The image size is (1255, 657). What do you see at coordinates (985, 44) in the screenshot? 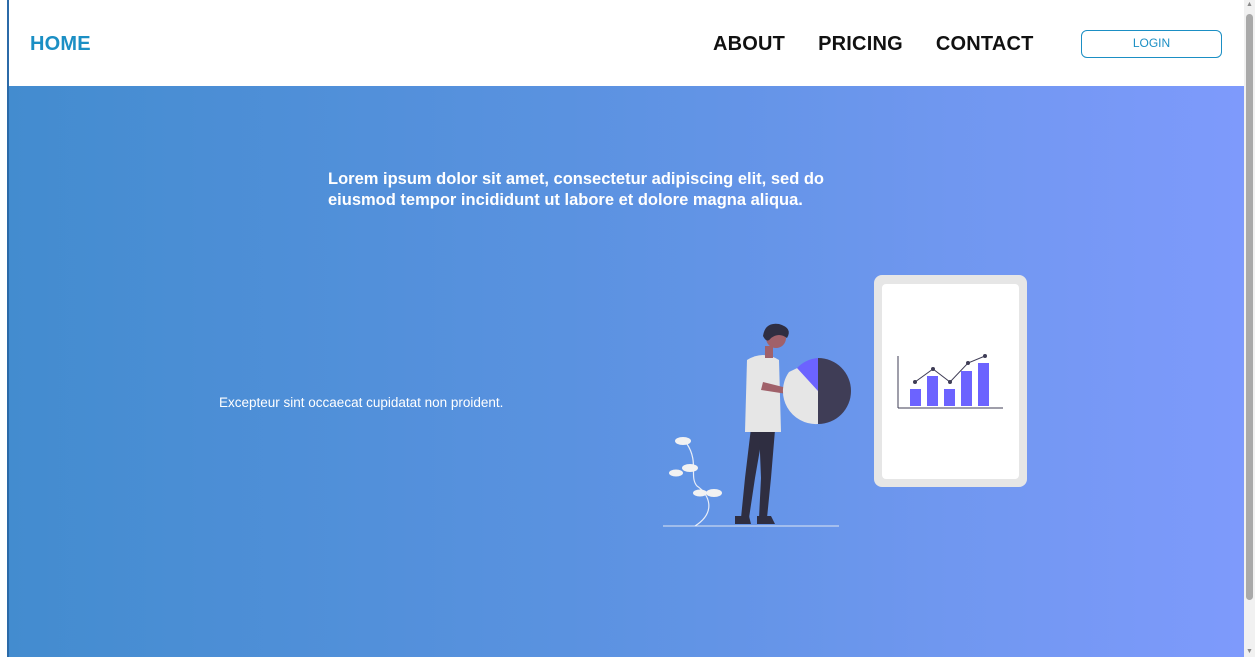
I see `nav-contact-link: CONTACT` at bounding box center [985, 44].